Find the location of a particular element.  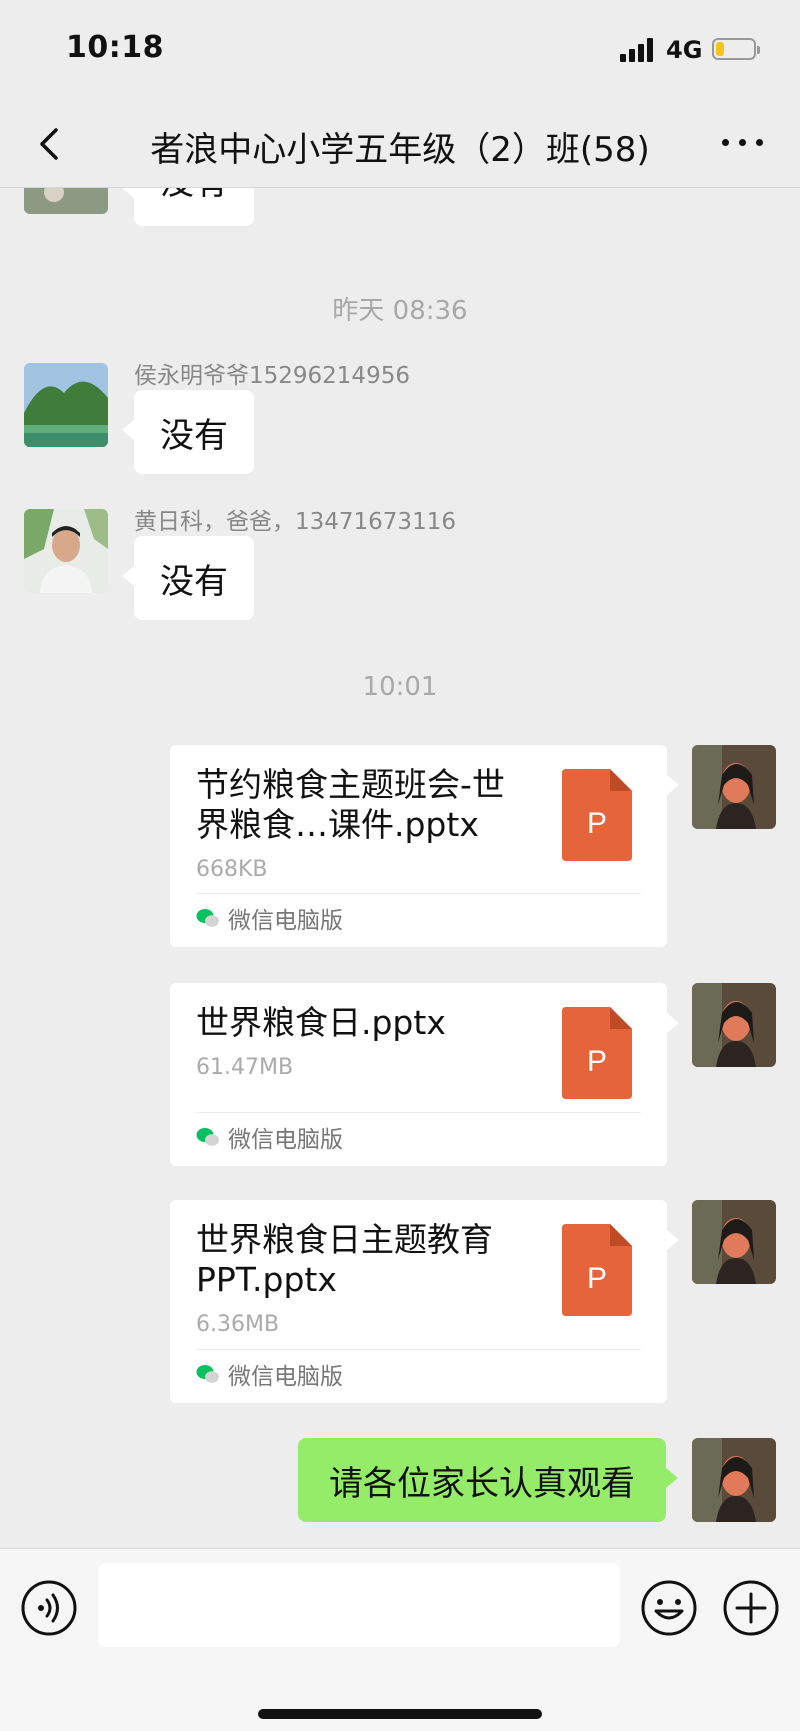

battery-level is located at coordinates (720, 49).